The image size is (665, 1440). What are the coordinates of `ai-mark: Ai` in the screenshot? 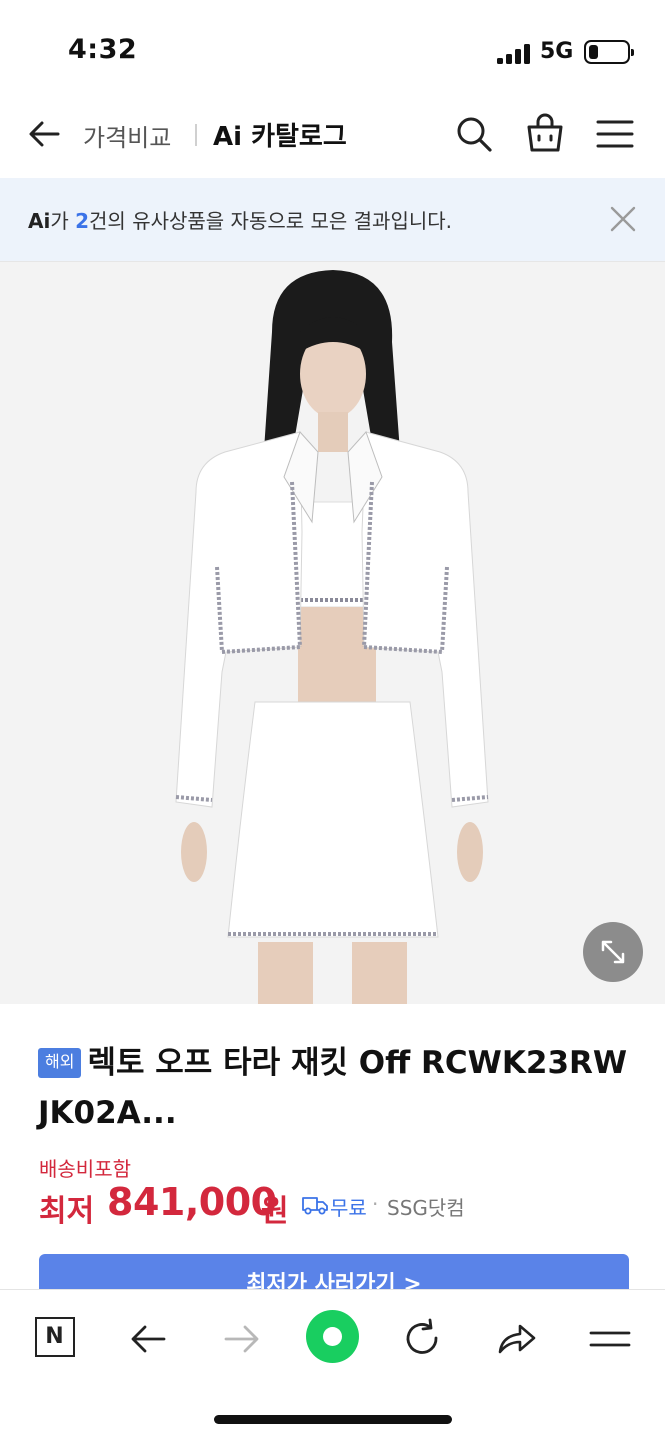 It's located at (39, 221).